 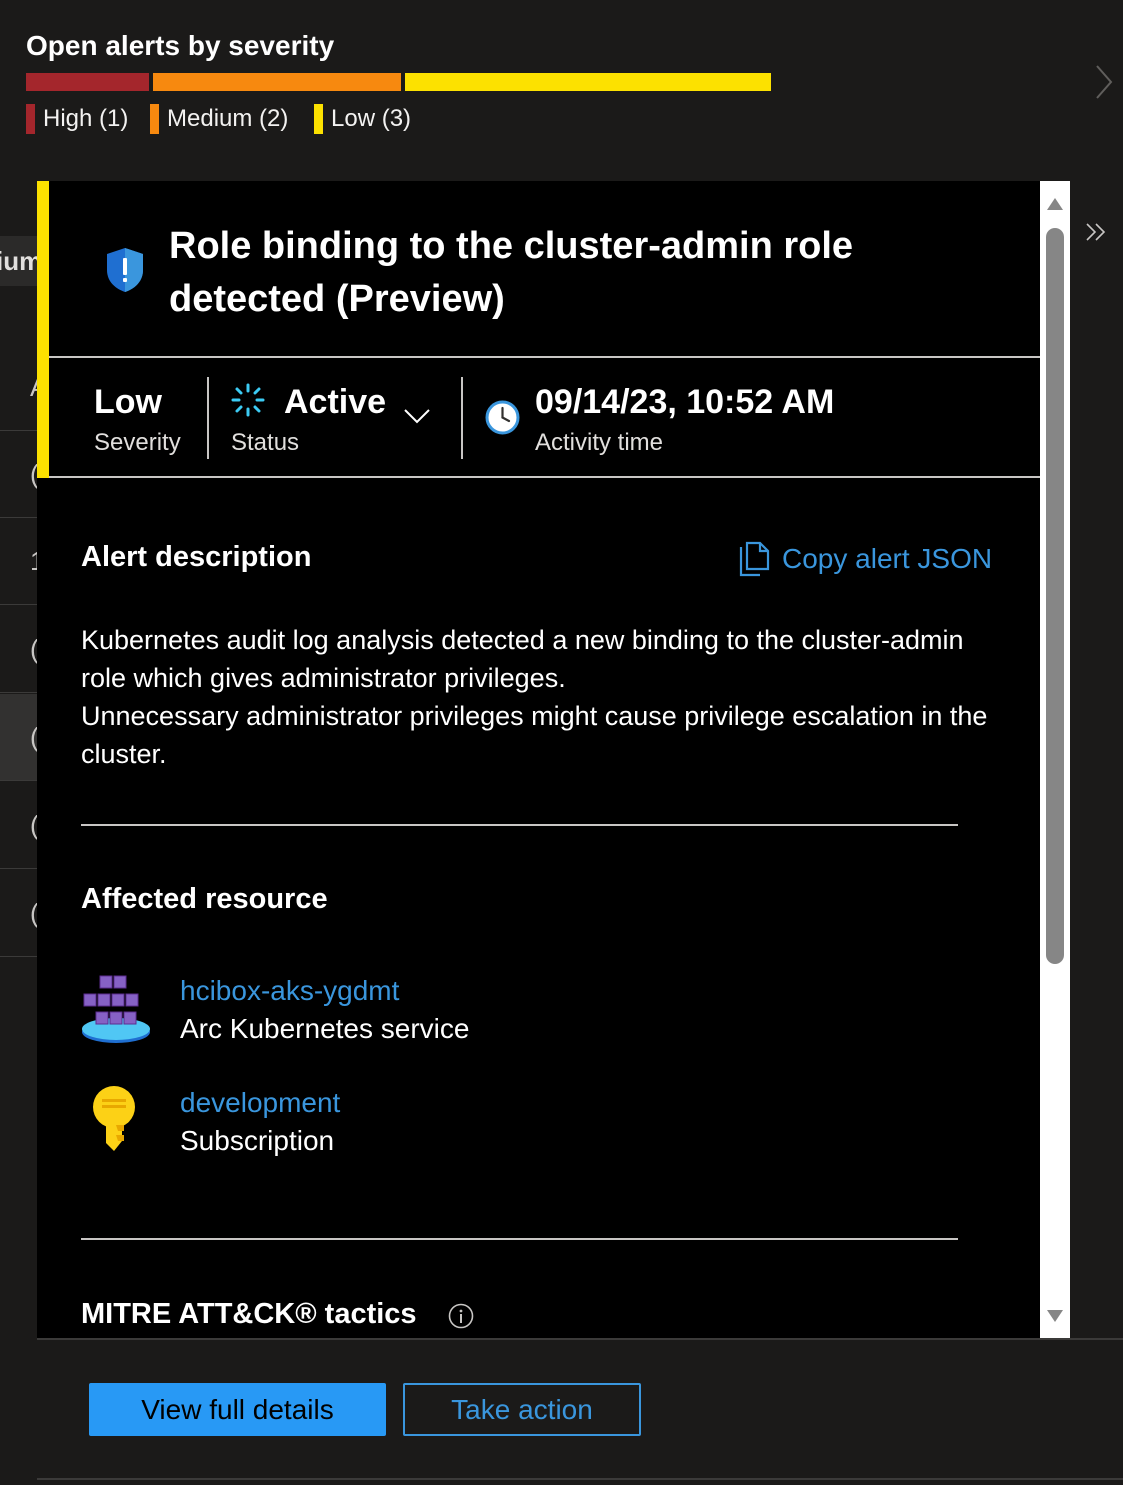 I want to click on legend-swatch-low, so click(x=318, y=119).